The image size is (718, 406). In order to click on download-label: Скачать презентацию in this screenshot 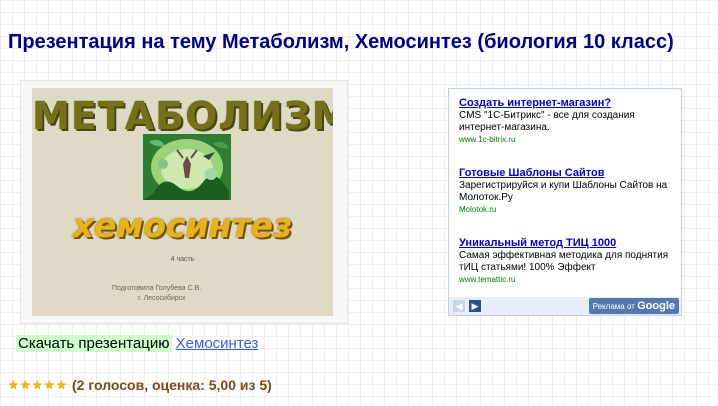, I will do `click(94, 343)`.